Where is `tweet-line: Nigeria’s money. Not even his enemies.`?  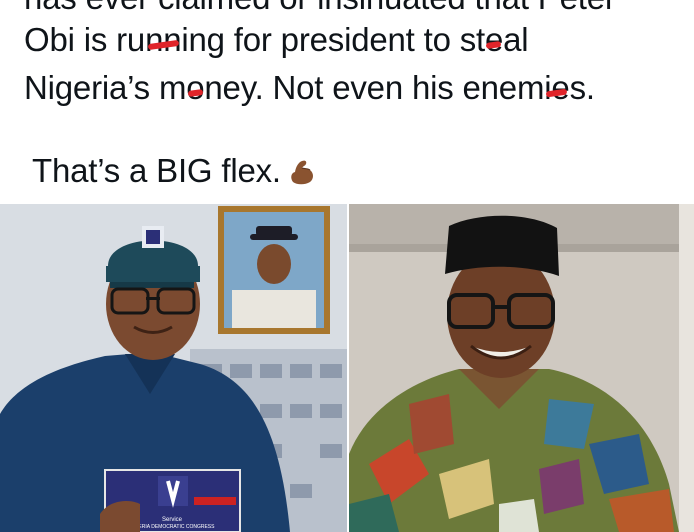
tweet-line: Nigeria’s money. Not even his enemies. is located at coordinates (309, 87).